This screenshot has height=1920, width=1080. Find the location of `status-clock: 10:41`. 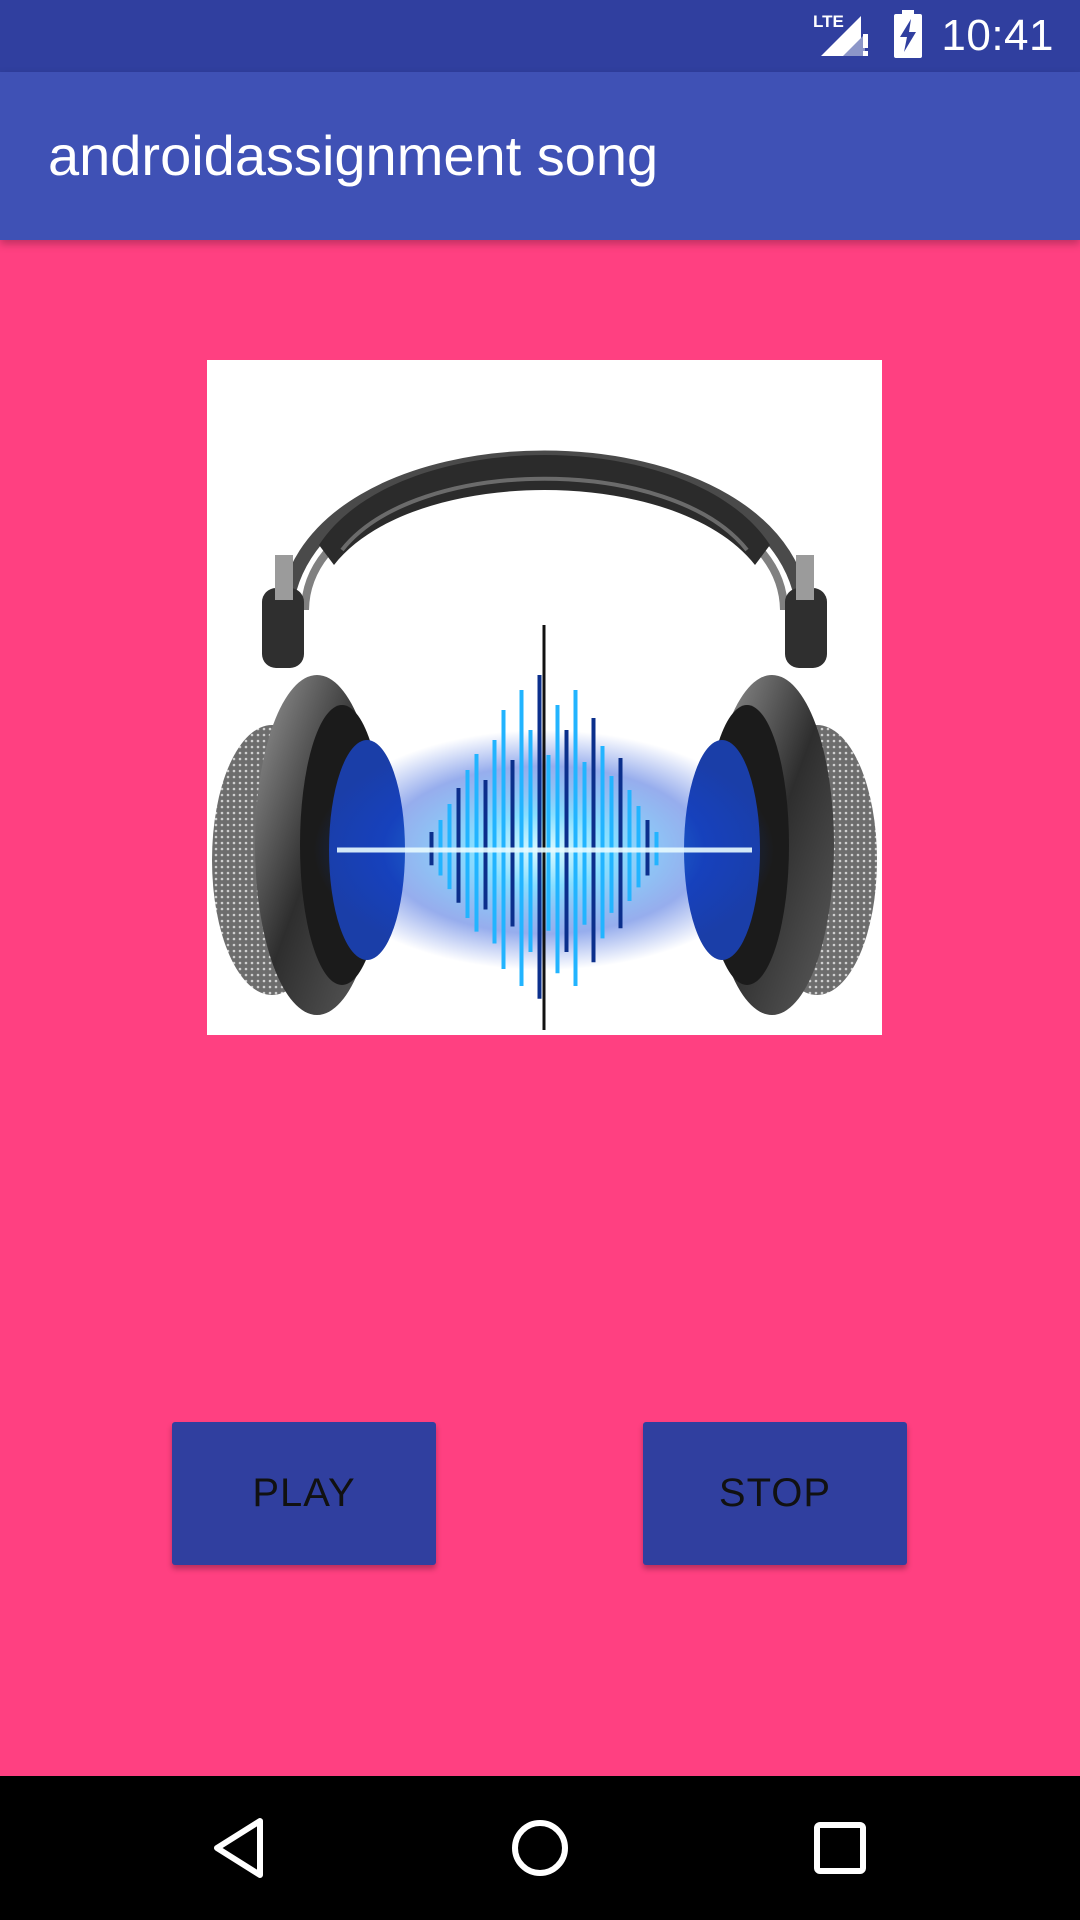

status-clock: 10:41 is located at coordinates (997, 35).